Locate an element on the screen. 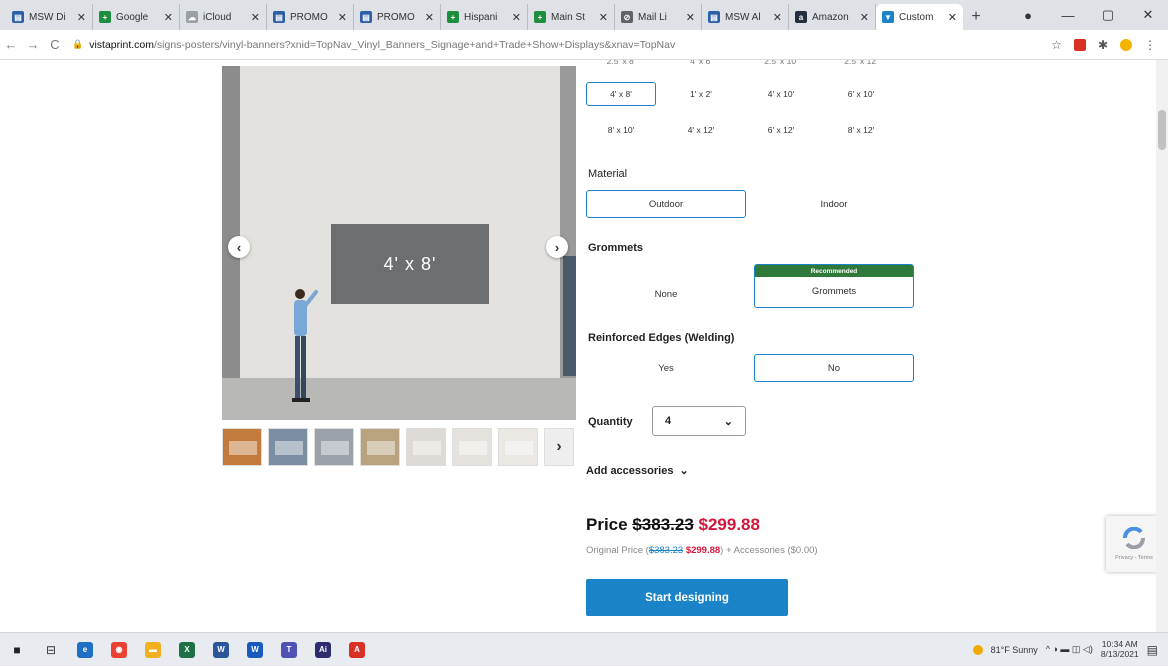 This screenshot has width=1168, height=667. size-option: 4' x 8' is located at coordinates (621, 94).